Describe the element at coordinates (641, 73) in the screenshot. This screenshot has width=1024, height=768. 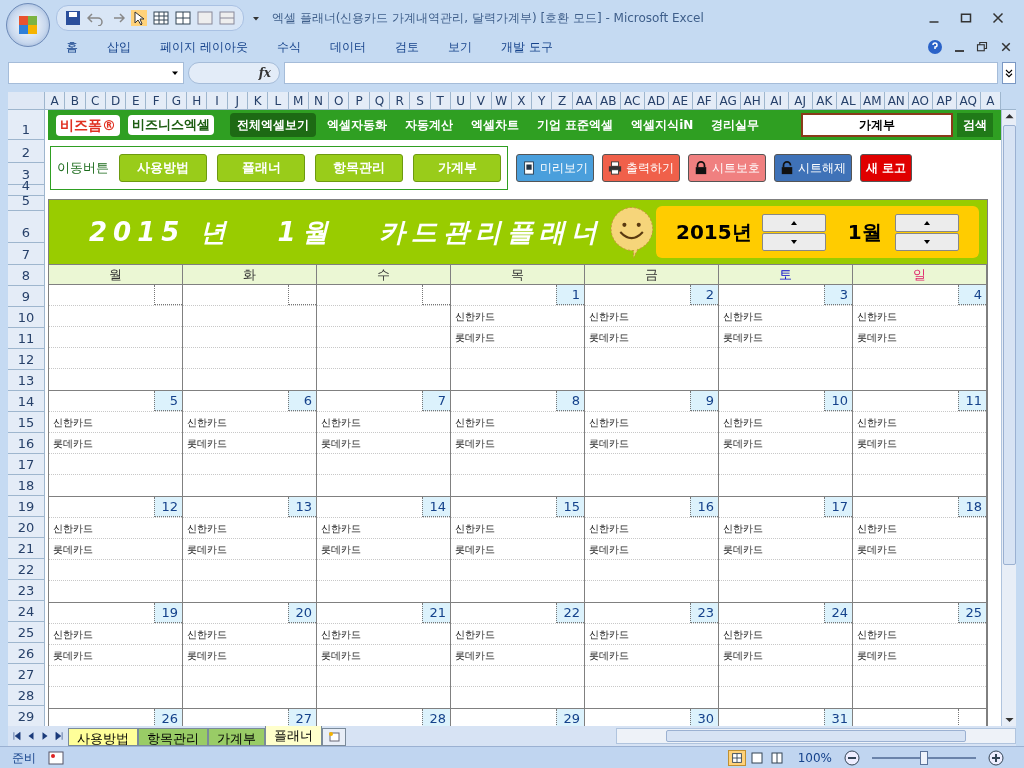
I see `formula-input` at that location.